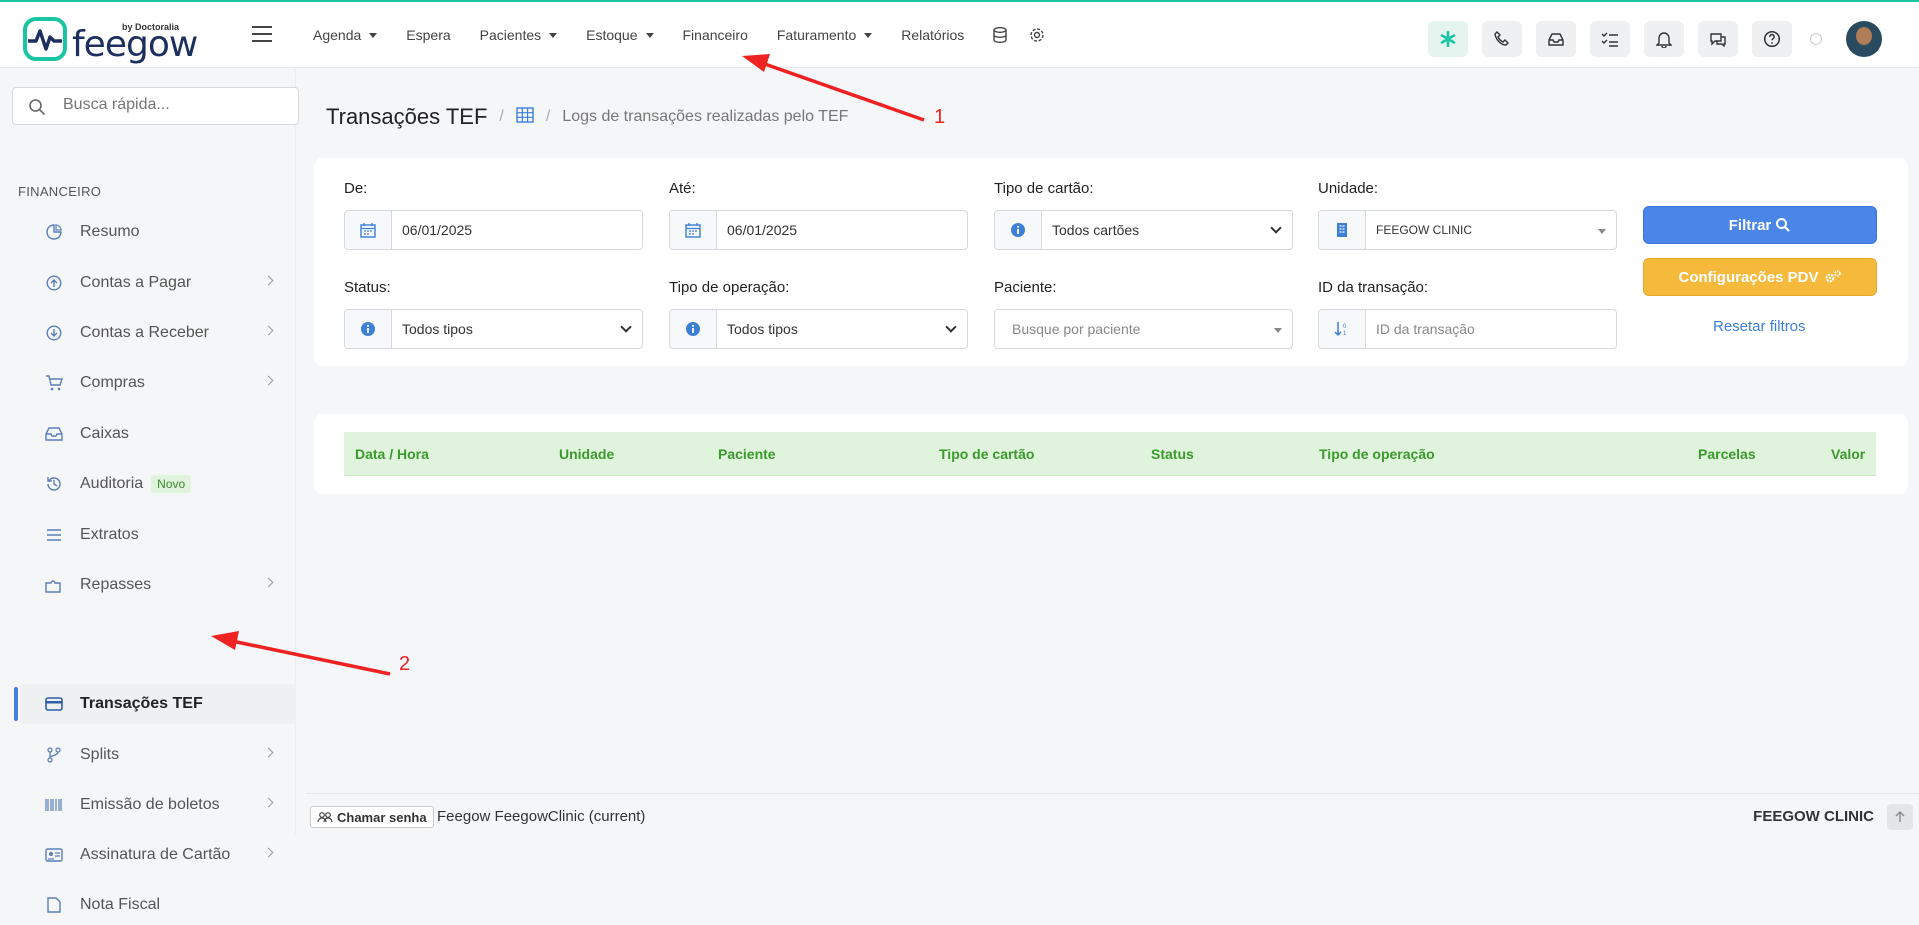 This screenshot has height=925, width=1919. I want to click on config-pdv-button-label: Configurações PDV, so click(1748, 277).